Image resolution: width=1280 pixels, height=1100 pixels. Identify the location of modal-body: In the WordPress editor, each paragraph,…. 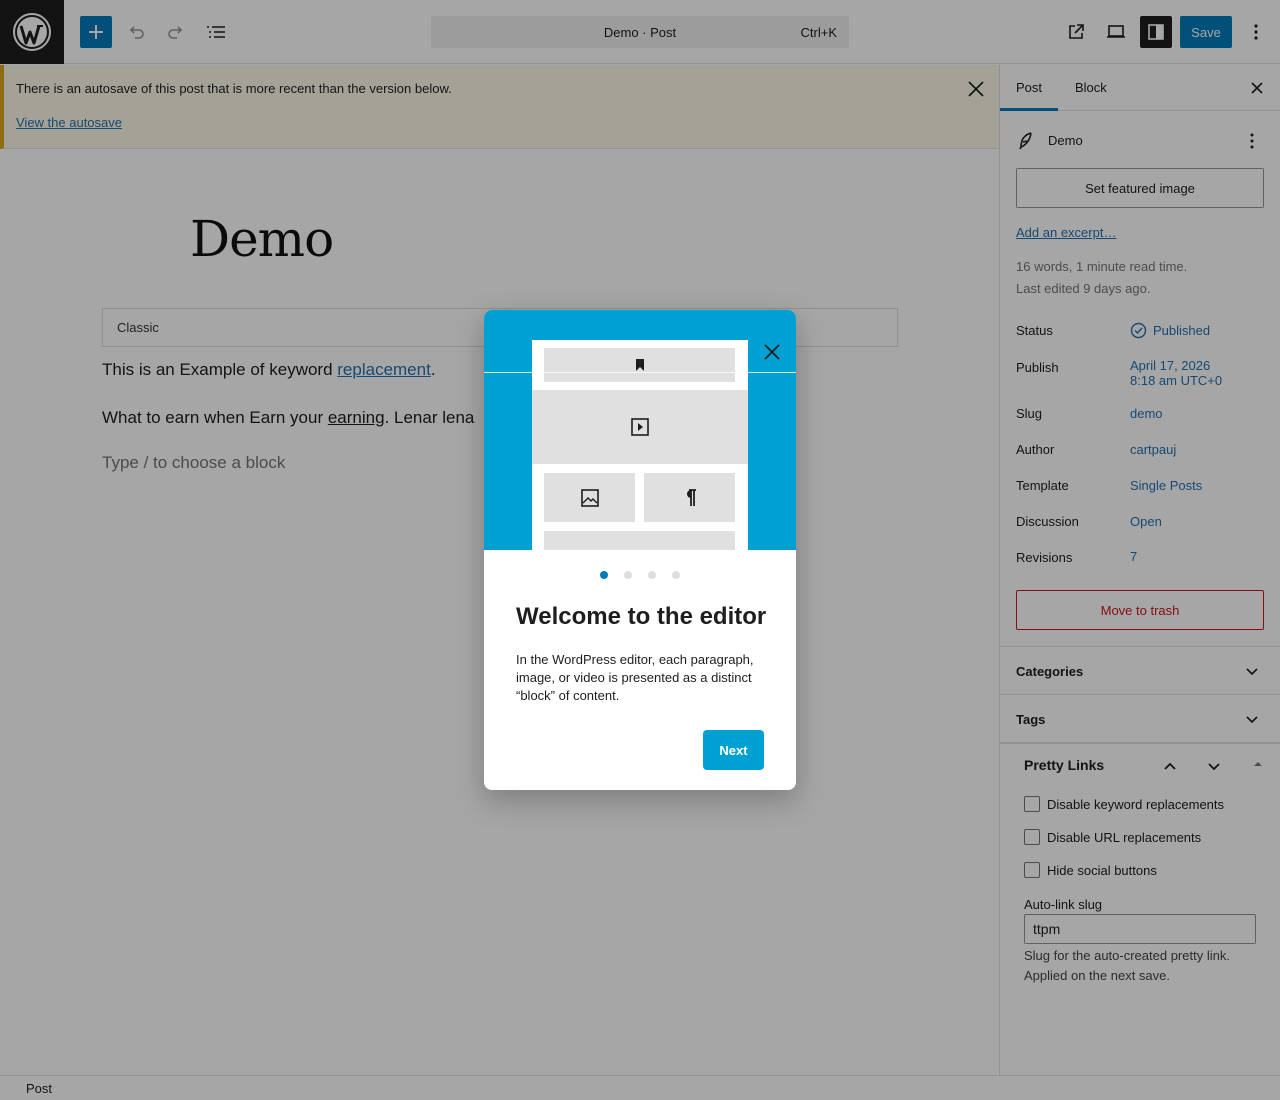
(635, 677).